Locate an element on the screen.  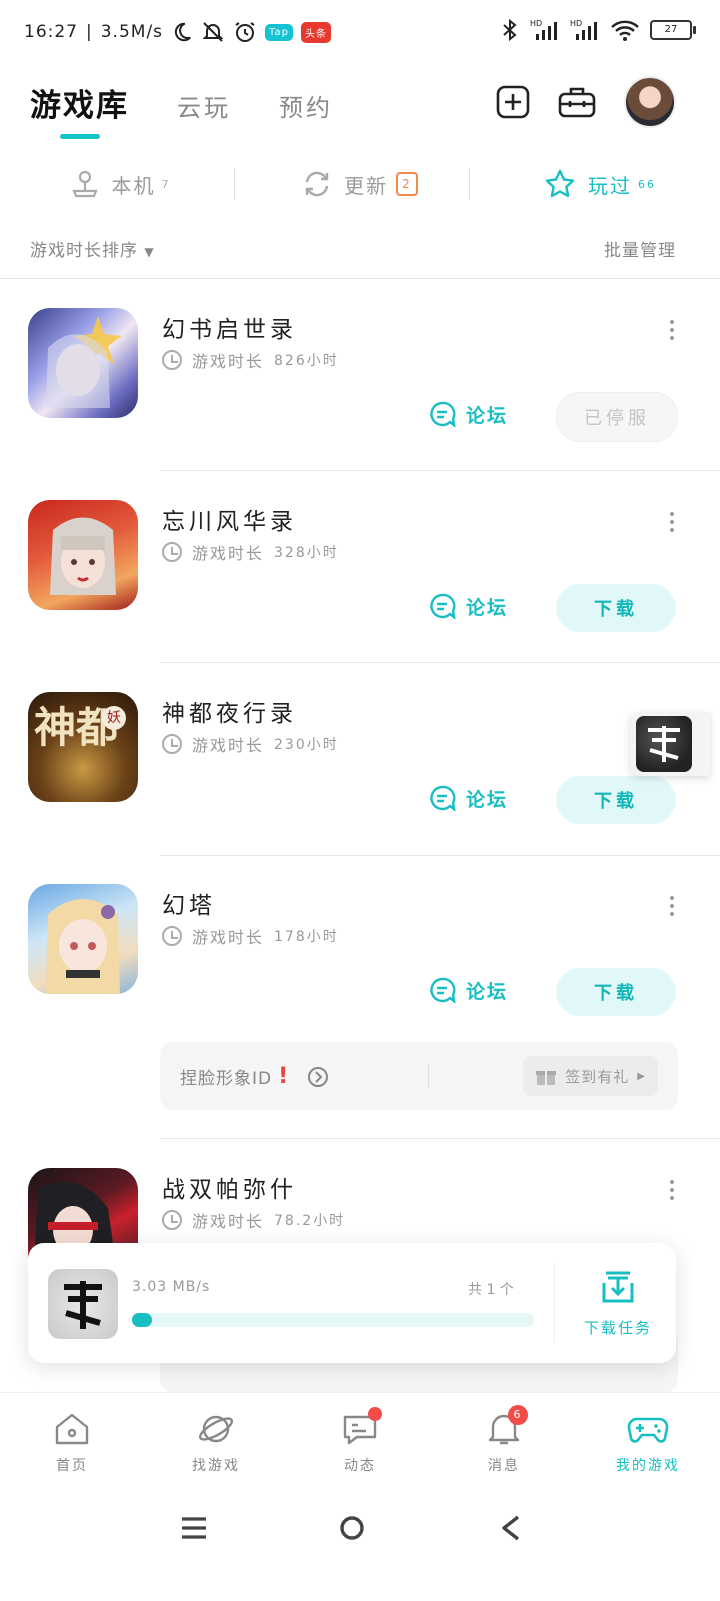
nav-messages: 消息 6 is located at coordinates (504, 1443).